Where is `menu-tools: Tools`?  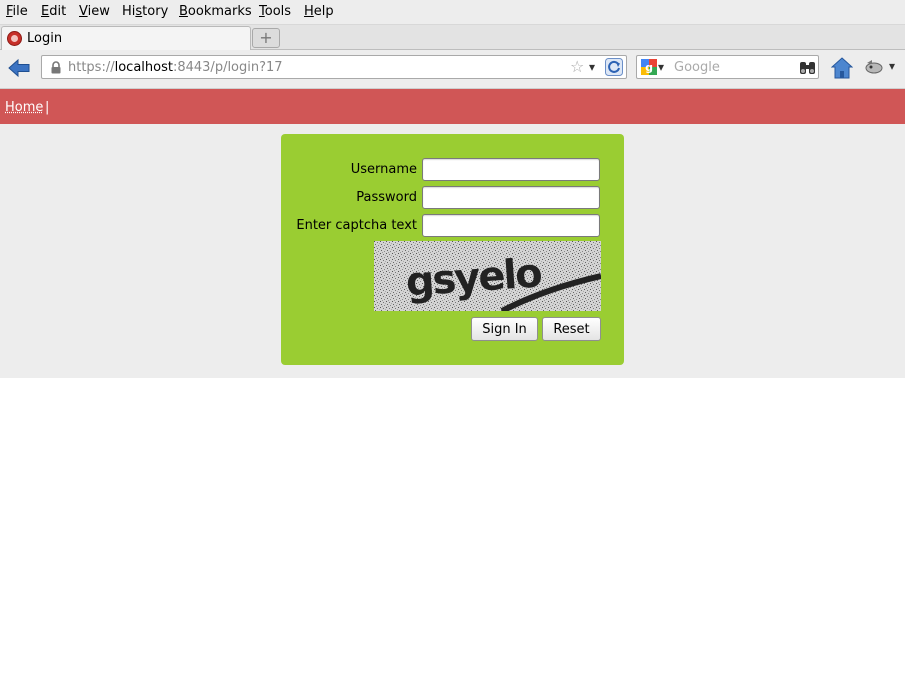
menu-tools: Tools is located at coordinates (275, 12).